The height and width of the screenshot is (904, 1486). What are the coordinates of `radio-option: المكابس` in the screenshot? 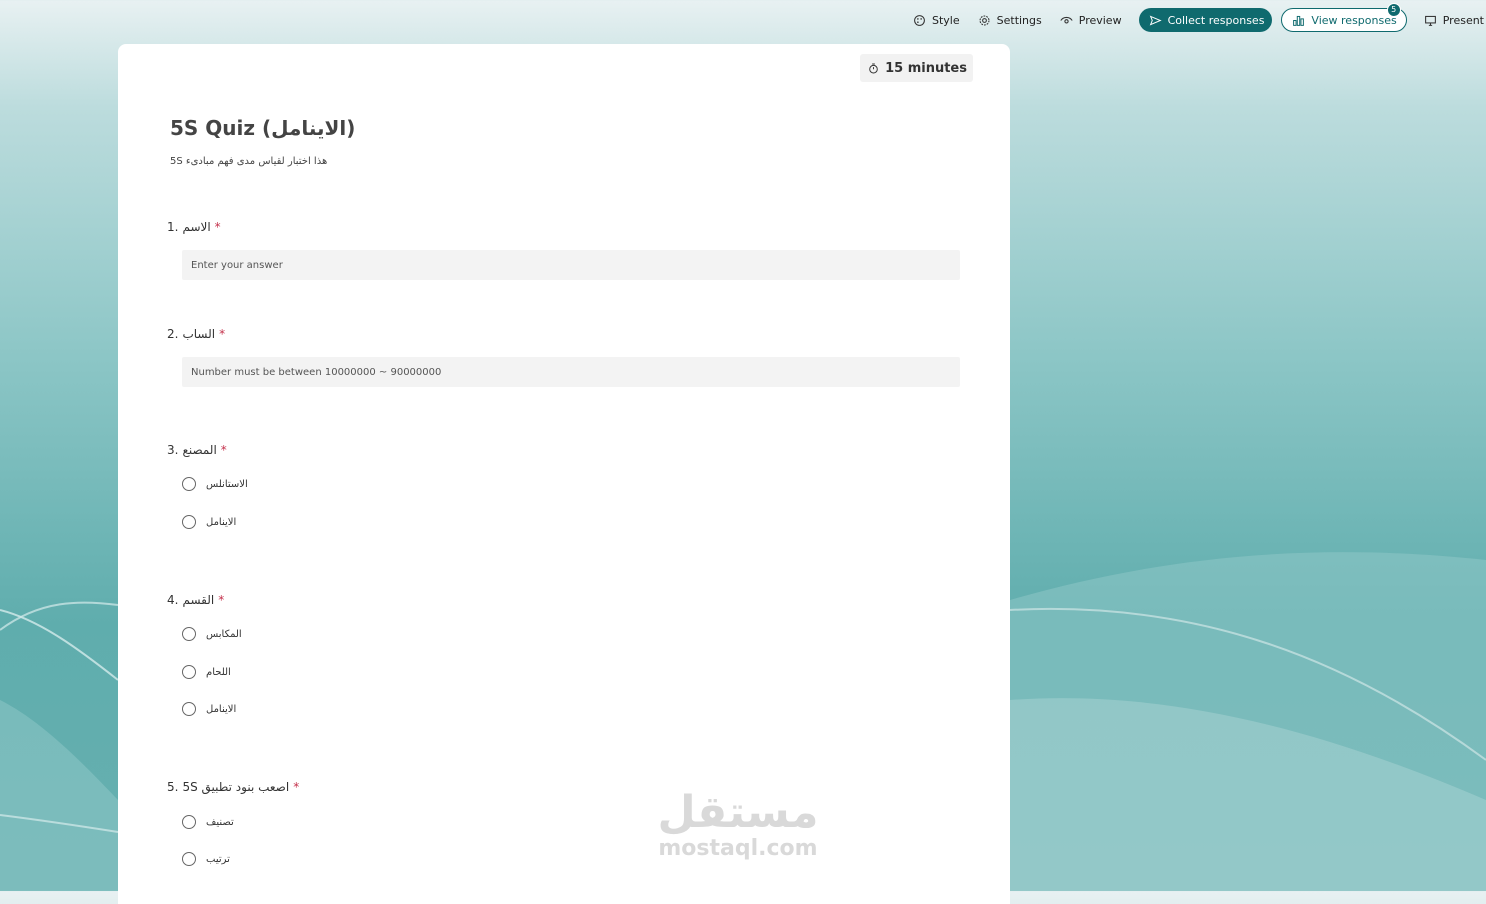 It's located at (212, 634).